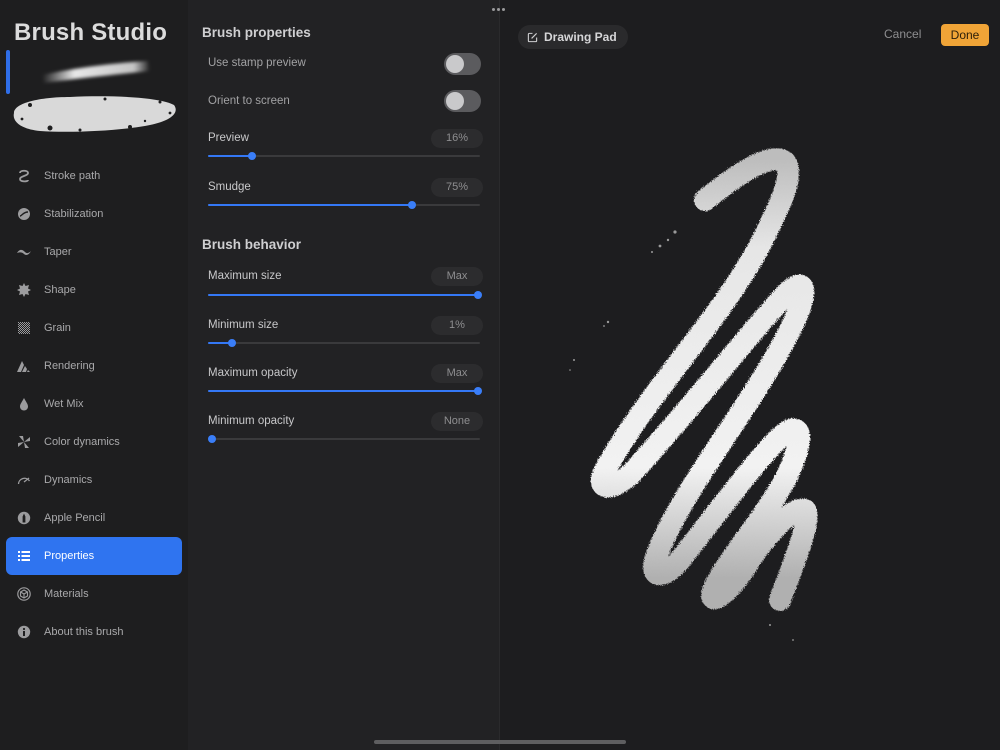 Image resolution: width=1000 pixels, height=750 pixels. Describe the element at coordinates (24, 328) in the screenshot. I see `grain-icon` at that location.